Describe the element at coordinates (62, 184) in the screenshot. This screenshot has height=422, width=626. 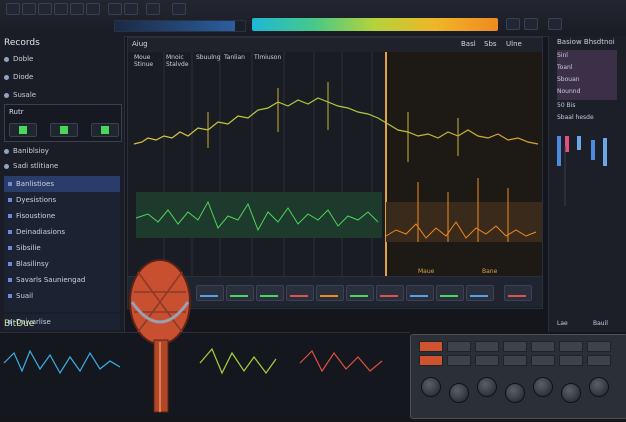
I see `list-item: Banlistioes` at that location.